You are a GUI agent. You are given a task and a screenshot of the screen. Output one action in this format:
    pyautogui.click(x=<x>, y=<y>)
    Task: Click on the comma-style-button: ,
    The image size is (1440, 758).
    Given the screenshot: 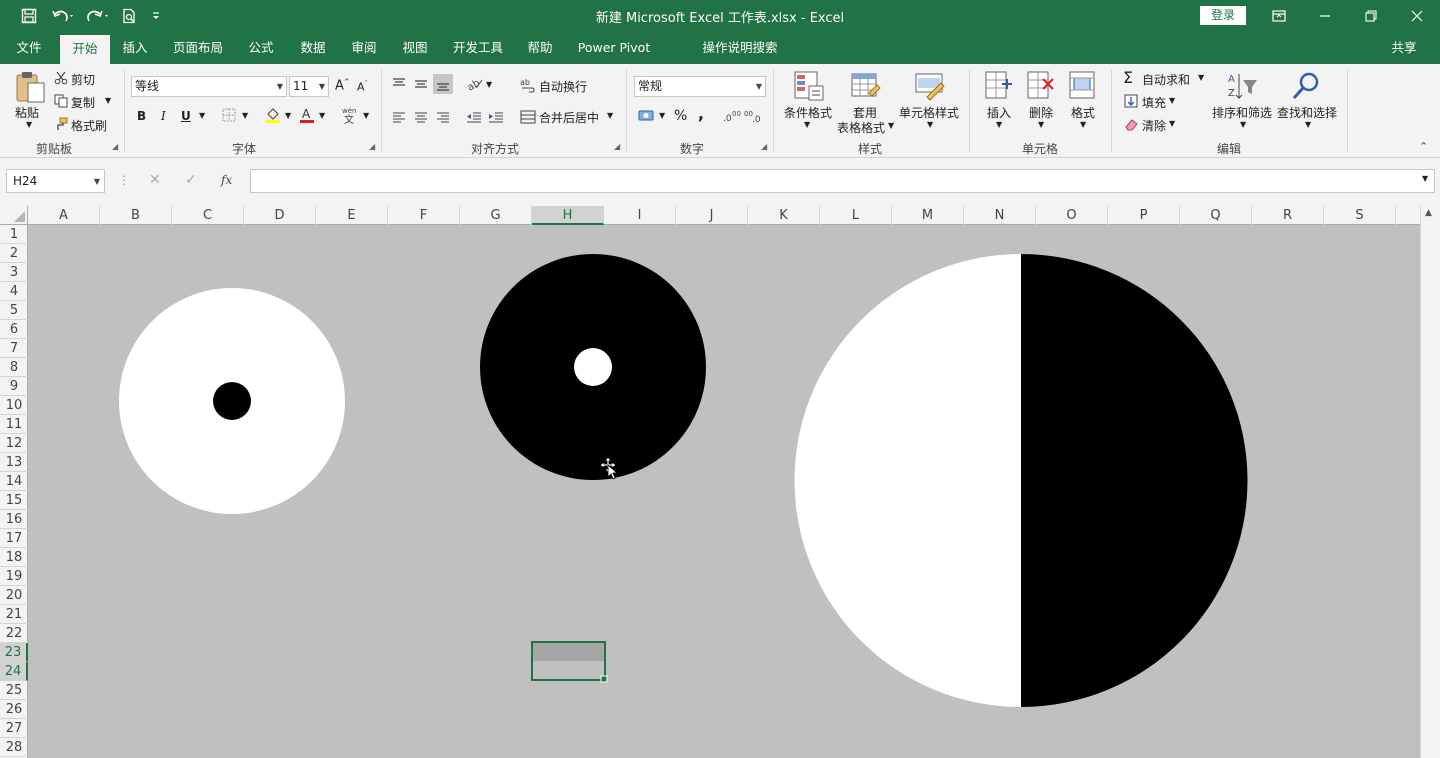 What is the action you would take?
    pyautogui.click(x=701, y=113)
    